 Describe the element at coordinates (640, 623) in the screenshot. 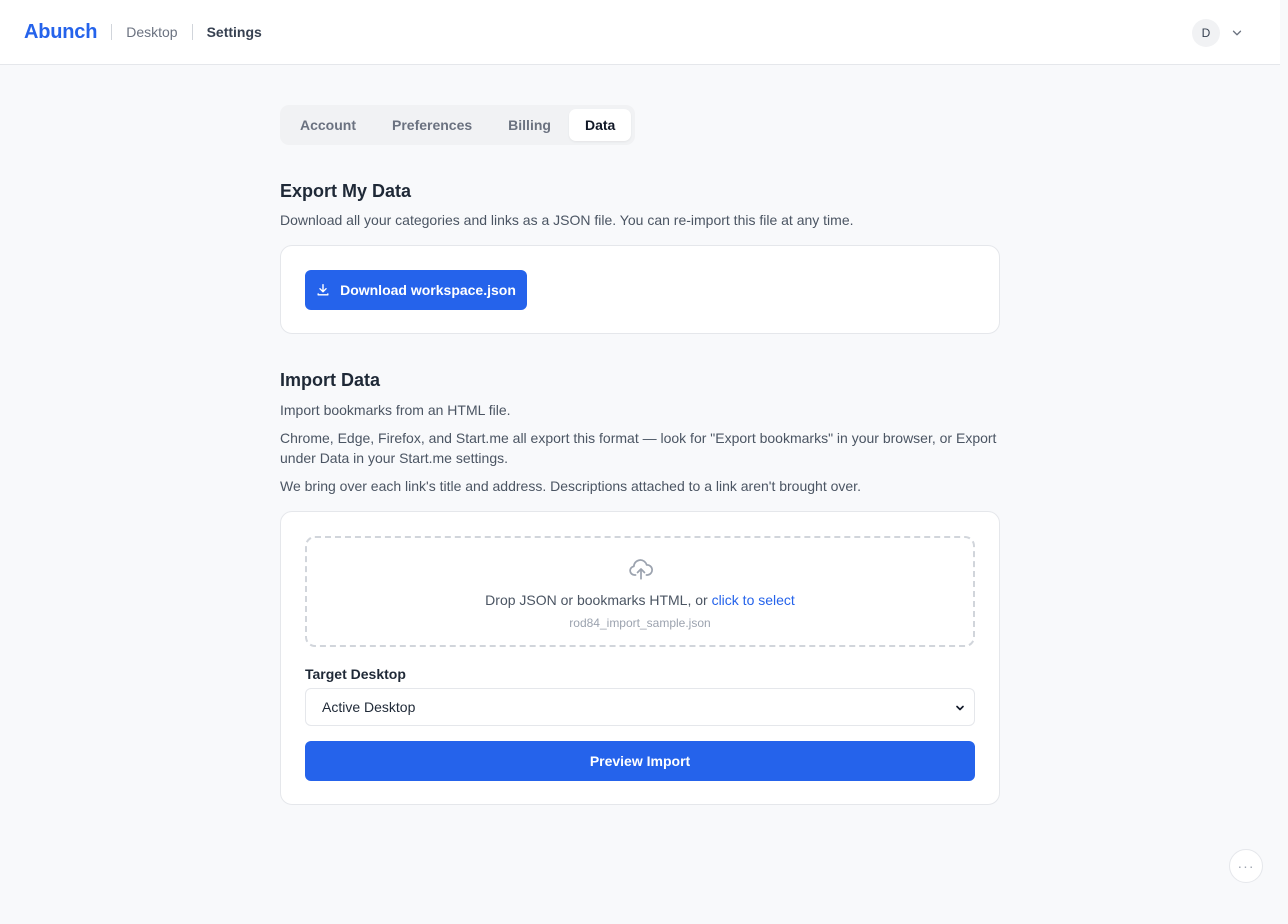

I see `selected-file-name: rod84_import_sample.json` at that location.